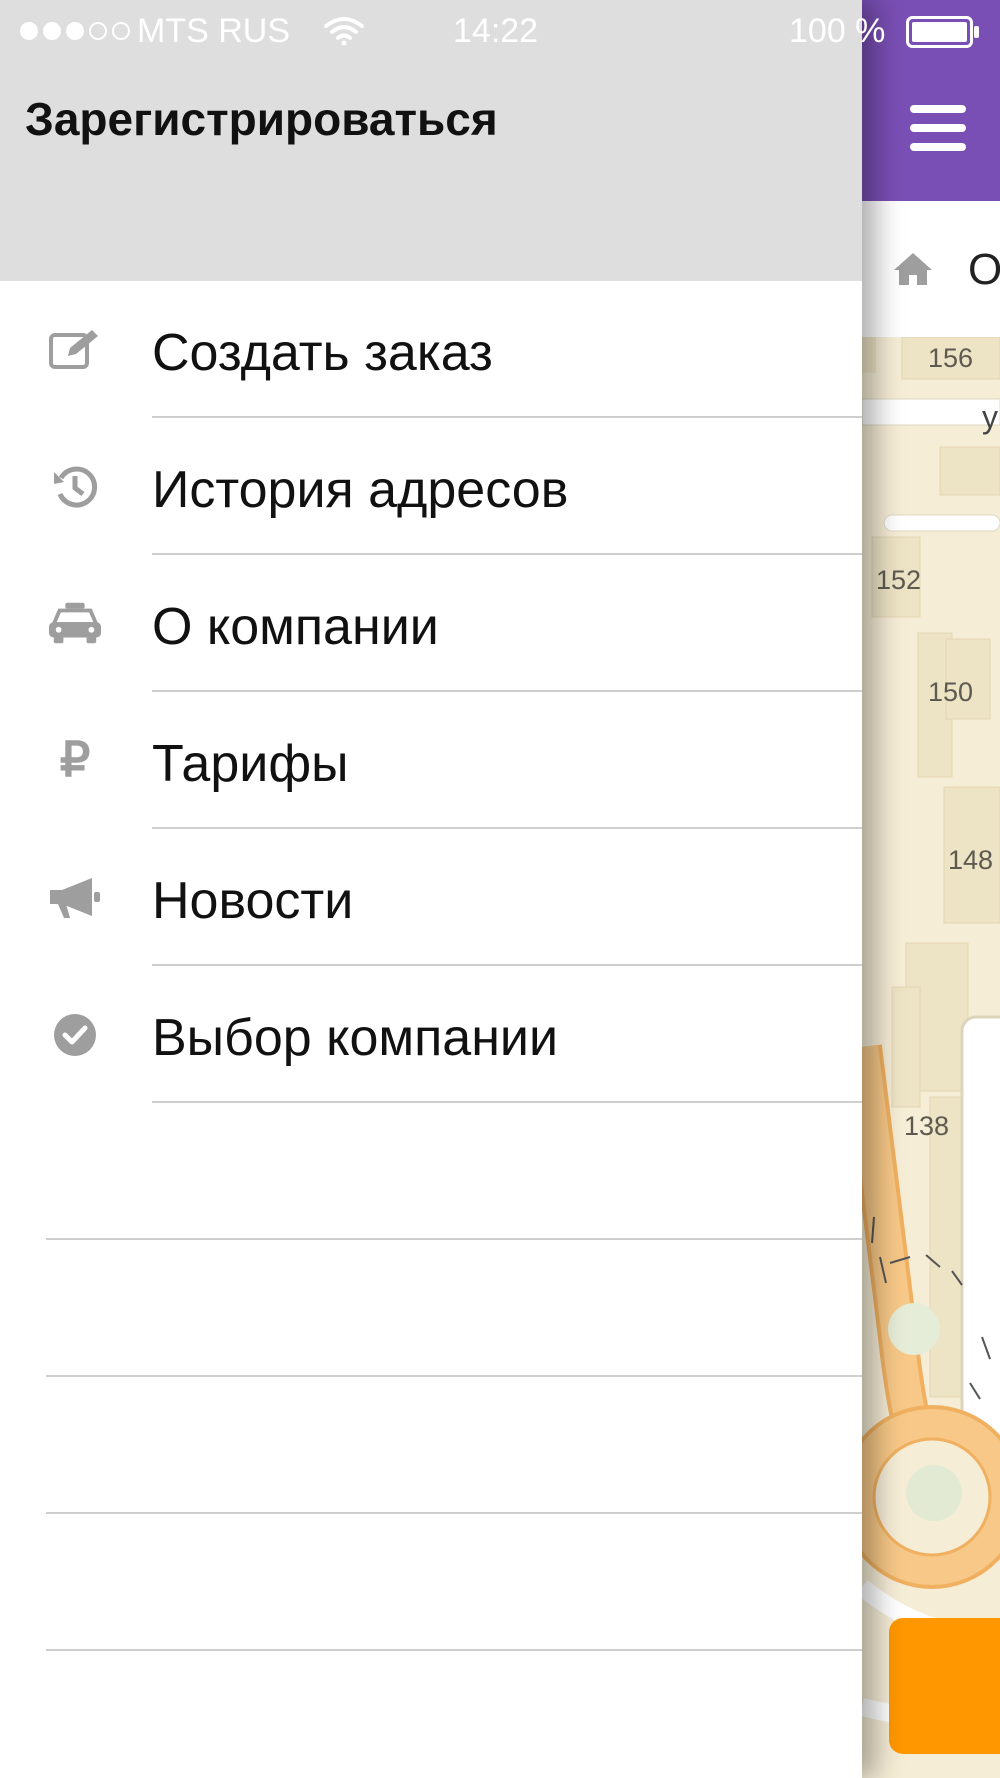 This screenshot has width=1000, height=1778. Describe the element at coordinates (75, 1035) in the screenshot. I see `check-circle-icon` at that location.